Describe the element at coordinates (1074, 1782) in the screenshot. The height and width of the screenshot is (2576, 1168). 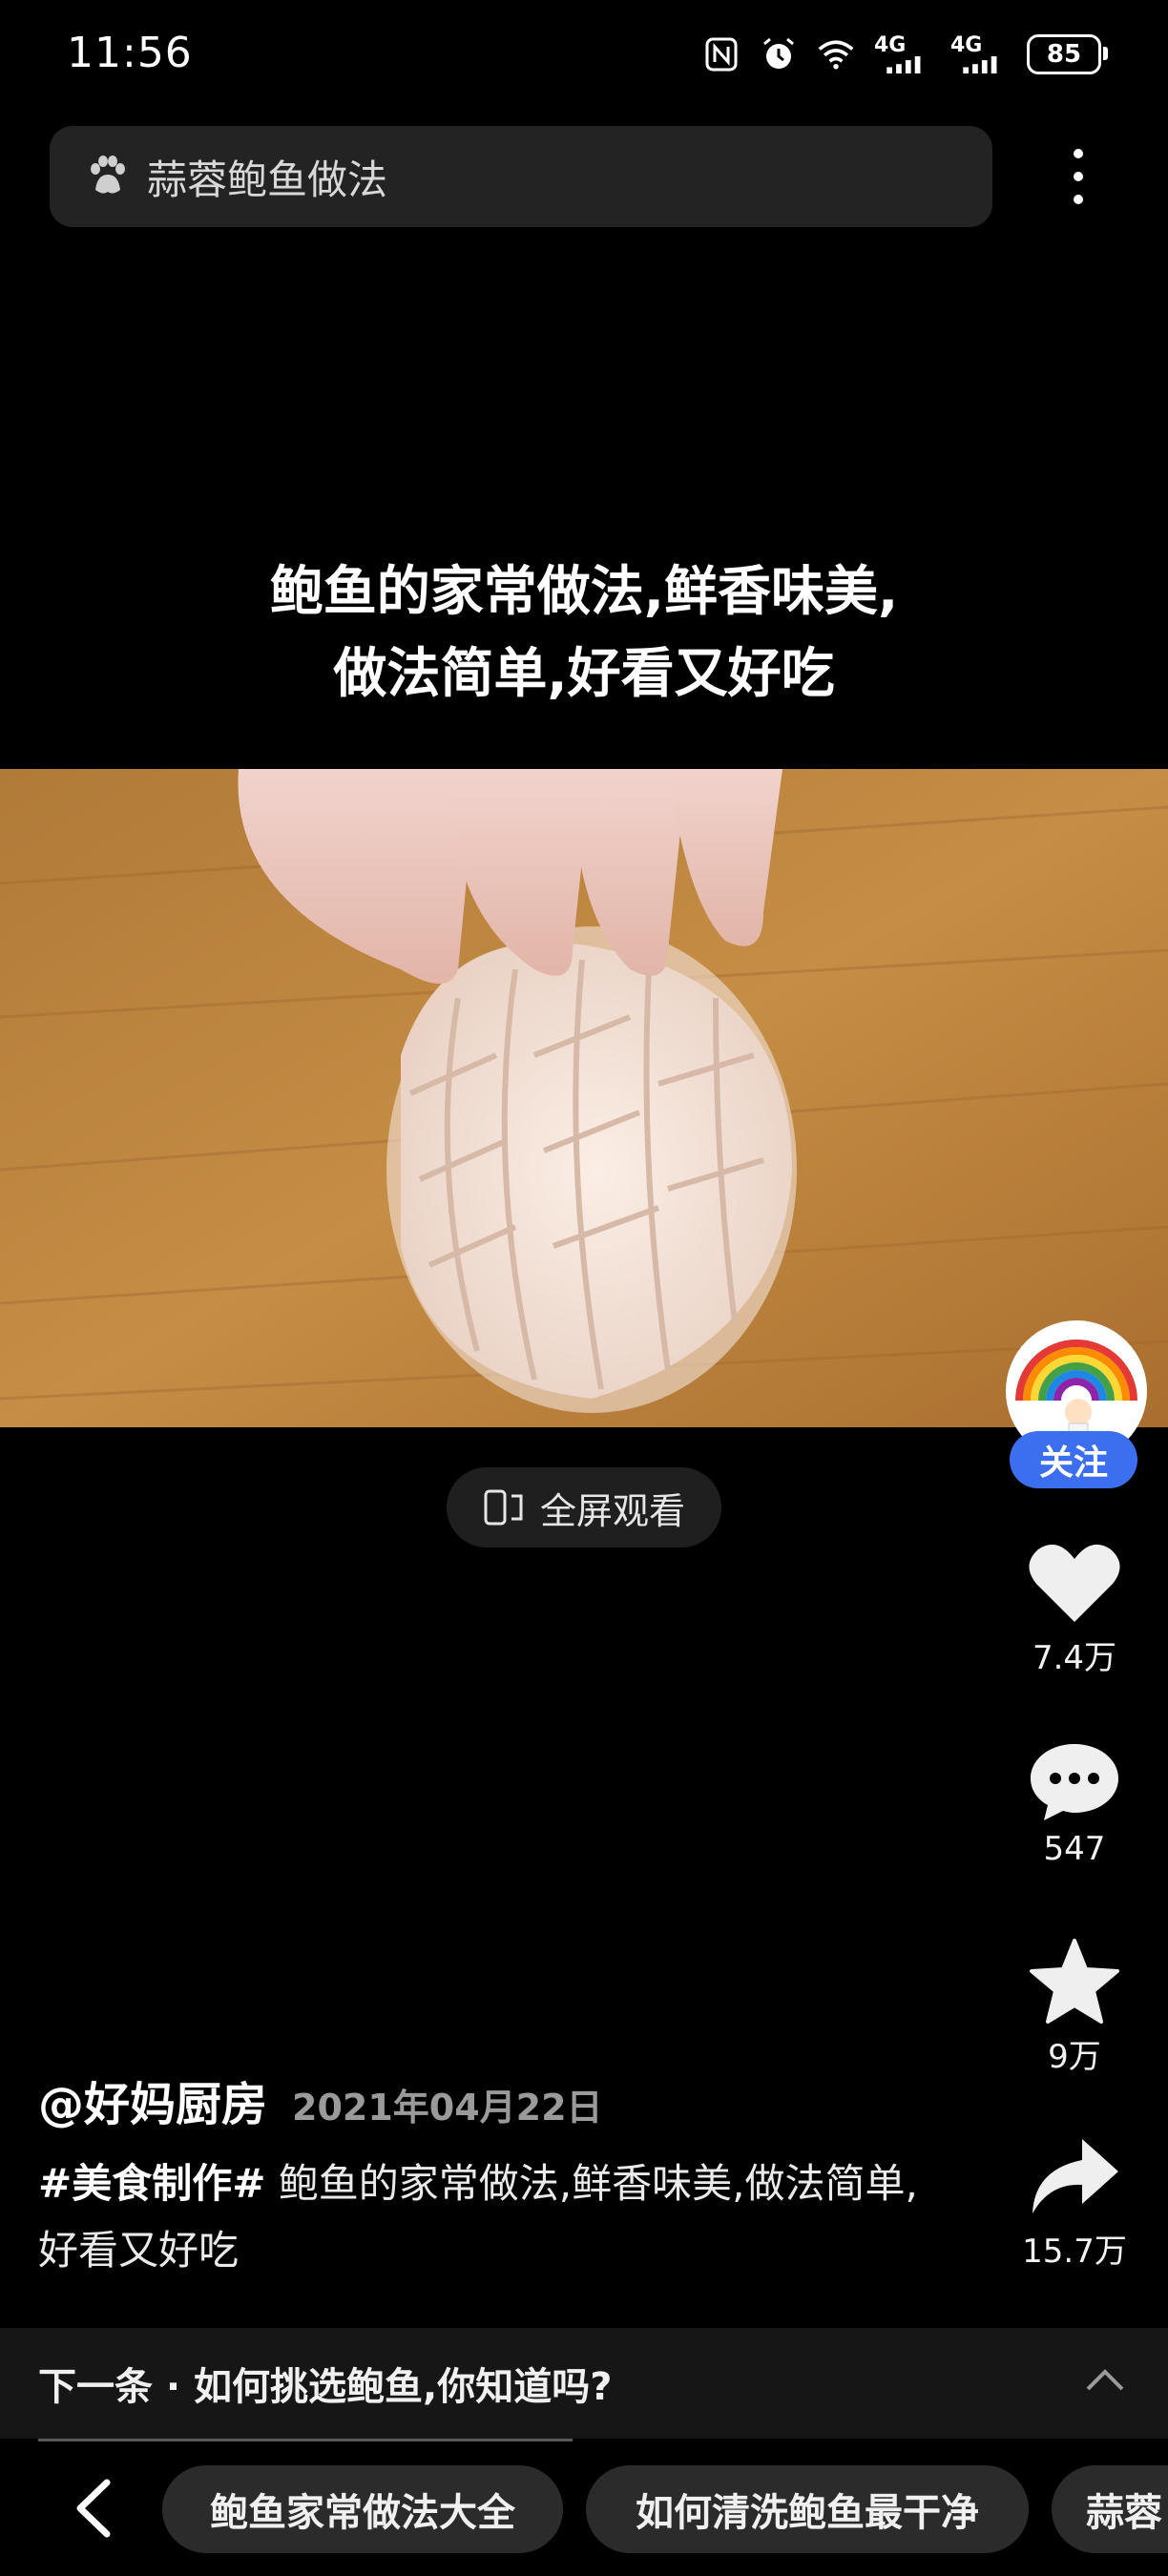
I see `comment-icon` at that location.